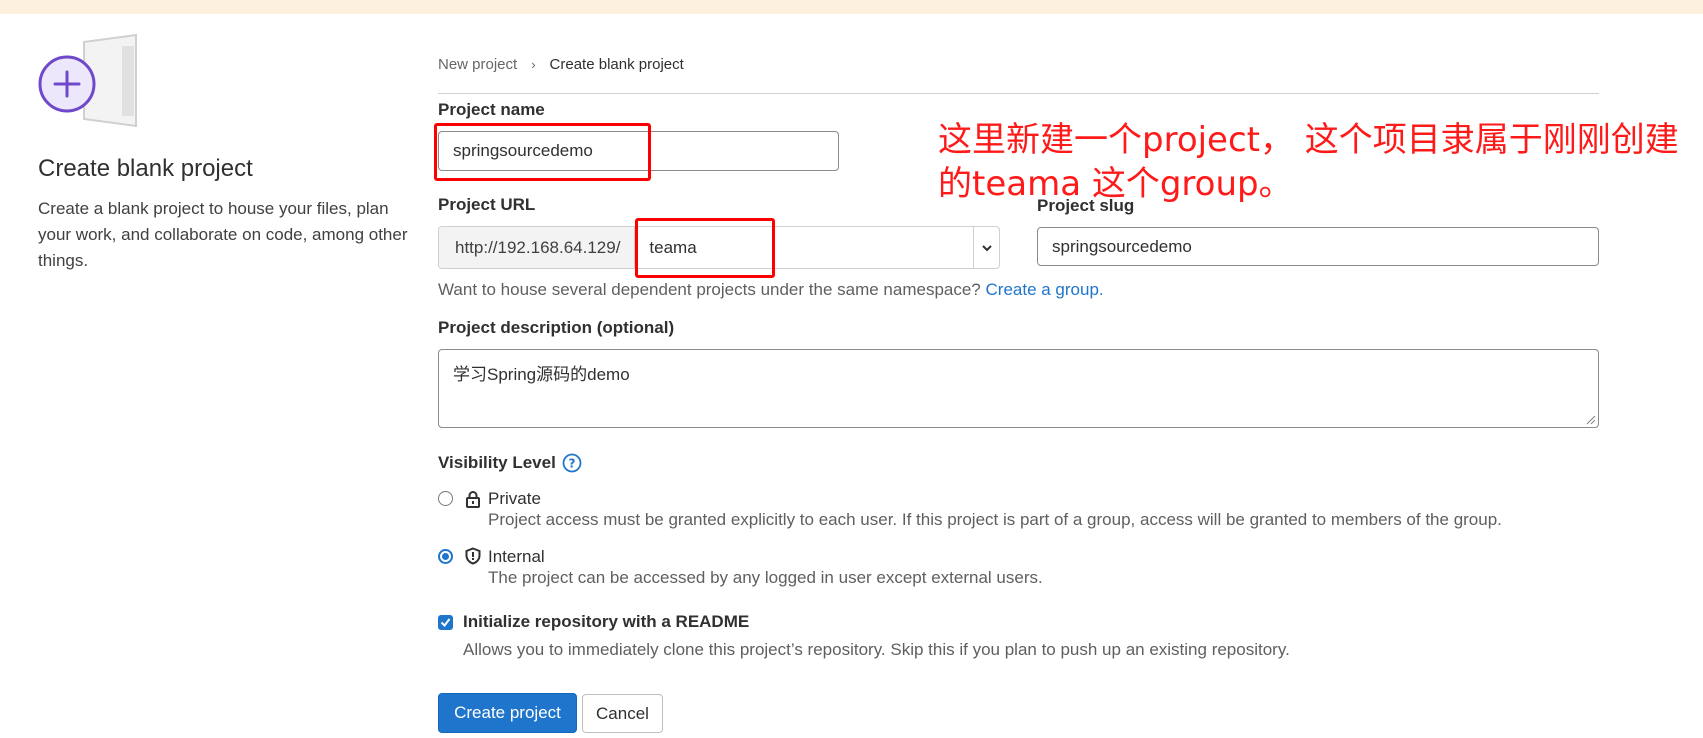 This screenshot has height=738, width=1703. I want to click on panel-title: Create blank project, so click(145, 168).